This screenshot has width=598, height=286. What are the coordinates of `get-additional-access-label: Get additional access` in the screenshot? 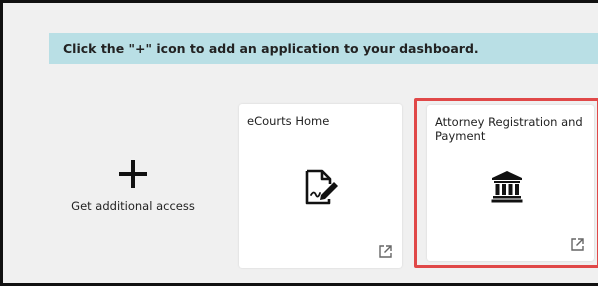 It's located at (133, 206).